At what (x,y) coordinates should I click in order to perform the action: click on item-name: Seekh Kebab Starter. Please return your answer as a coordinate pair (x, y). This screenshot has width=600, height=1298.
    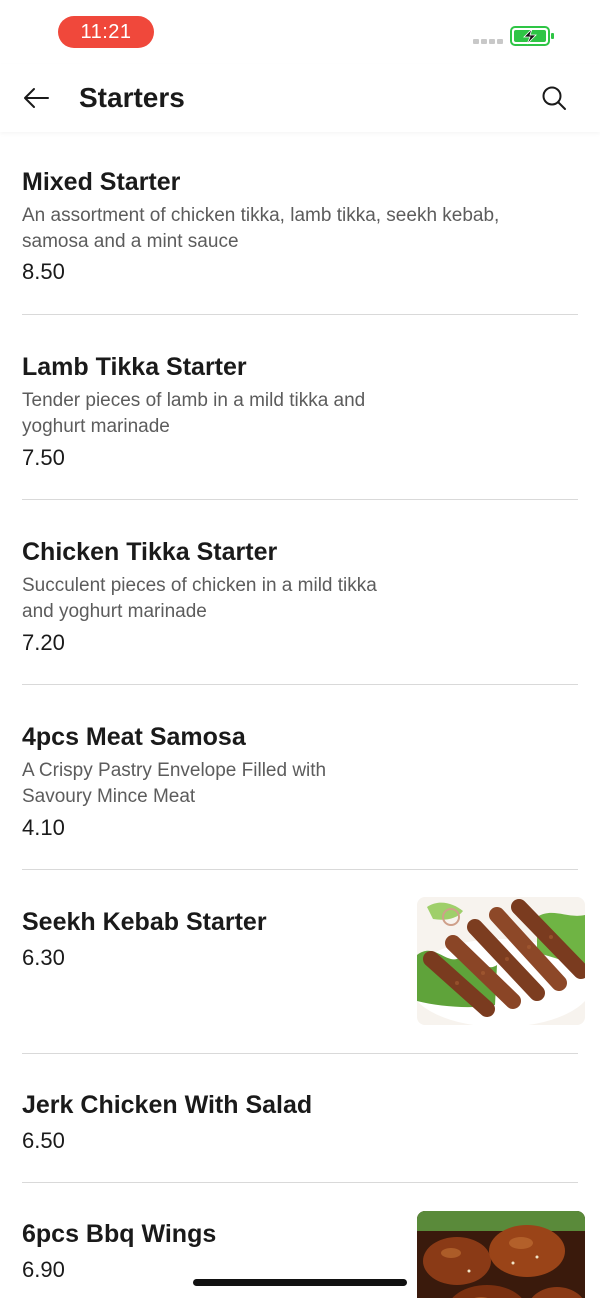
    Looking at the image, I should click on (144, 922).